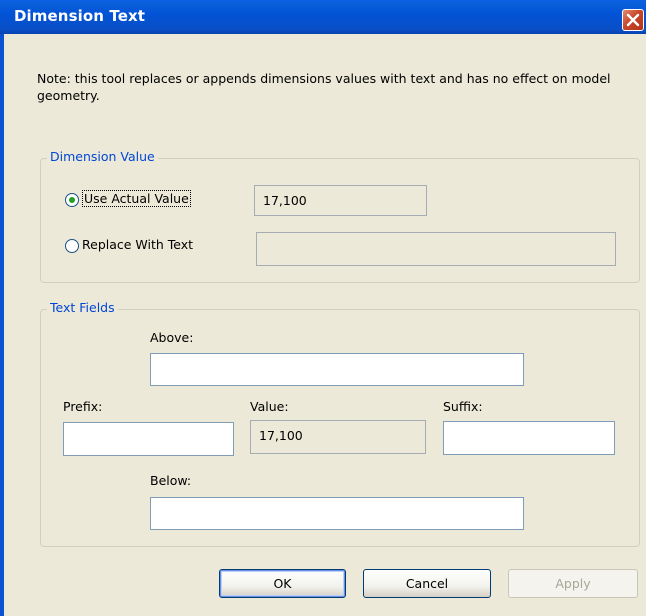 The image size is (646, 616). What do you see at coordinates (463, 406) in the screenshot?
I see `suffix-label: Suffix:` at bounding box center [463, 406].